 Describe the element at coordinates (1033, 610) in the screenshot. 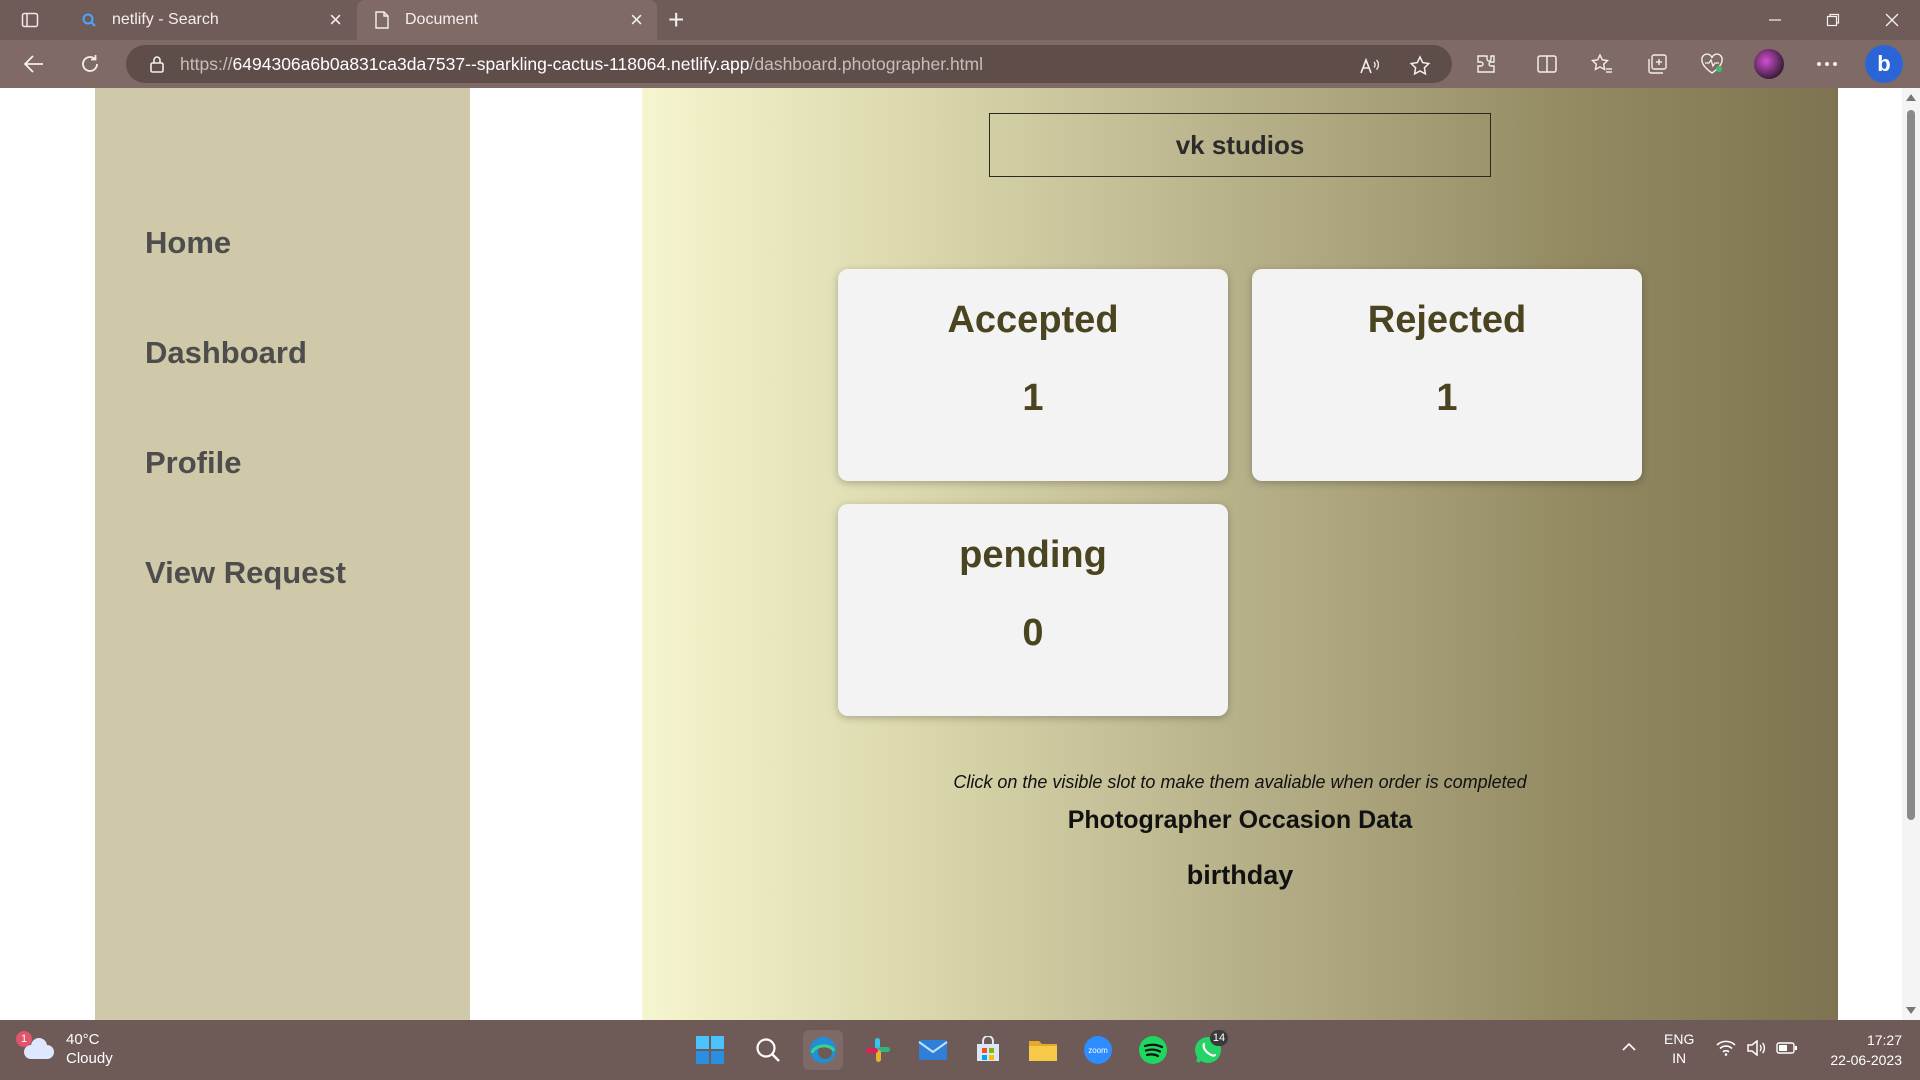

I see `pending-card: pending 0` at that location.